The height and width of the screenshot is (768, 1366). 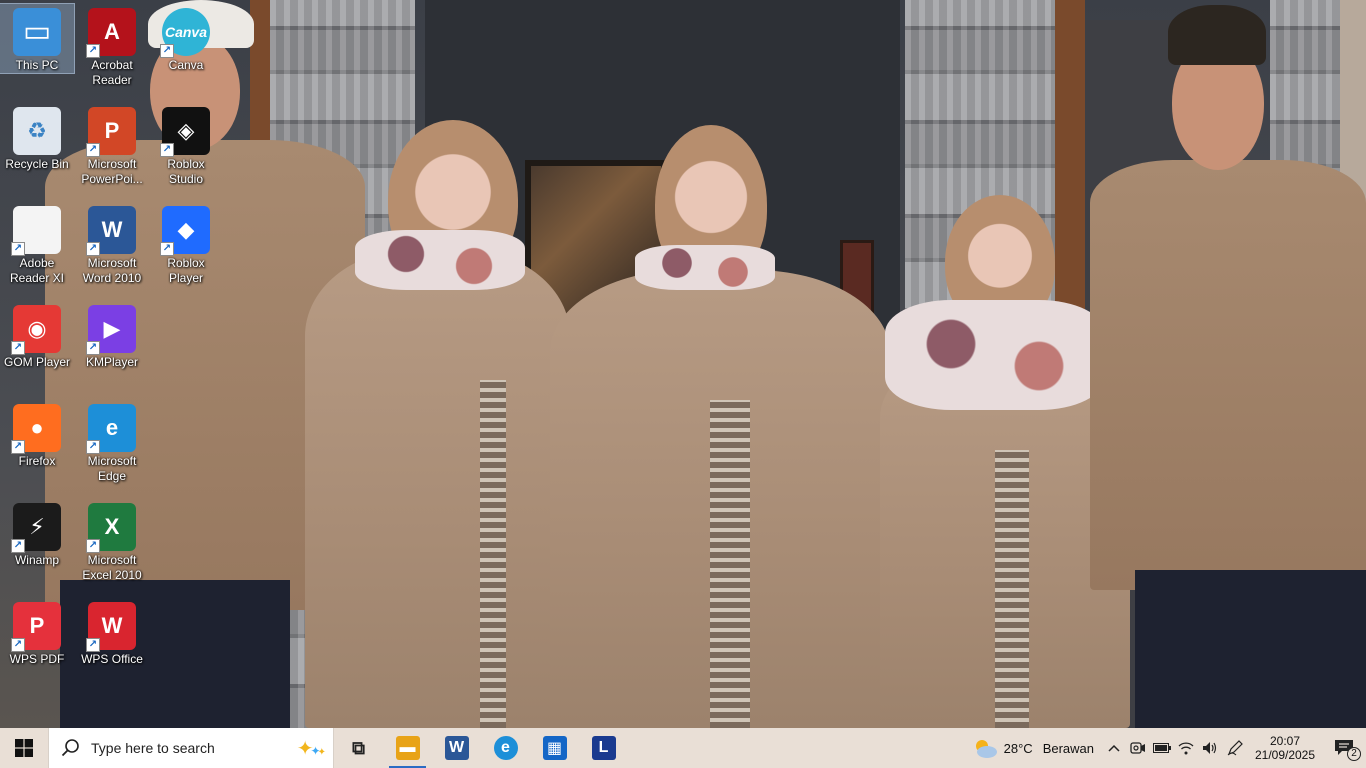 I want to click on desktop-icon-canva: Canva ↗ Canva, so click(x=186, y=38).